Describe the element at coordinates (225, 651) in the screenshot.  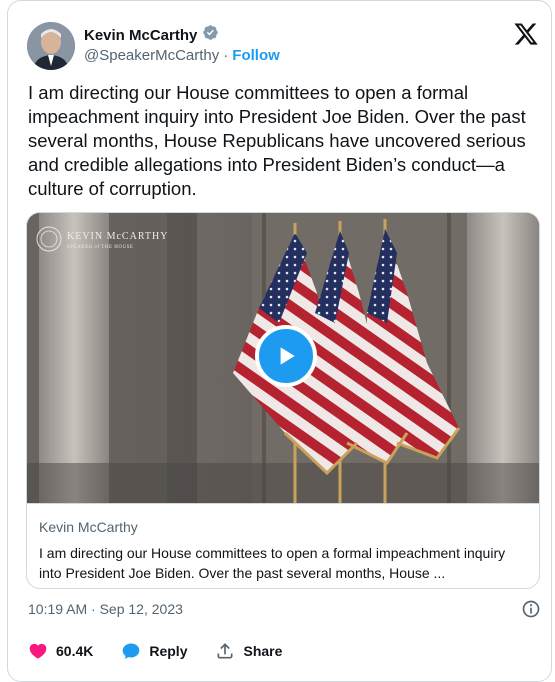
I see `share-icon` at that location.